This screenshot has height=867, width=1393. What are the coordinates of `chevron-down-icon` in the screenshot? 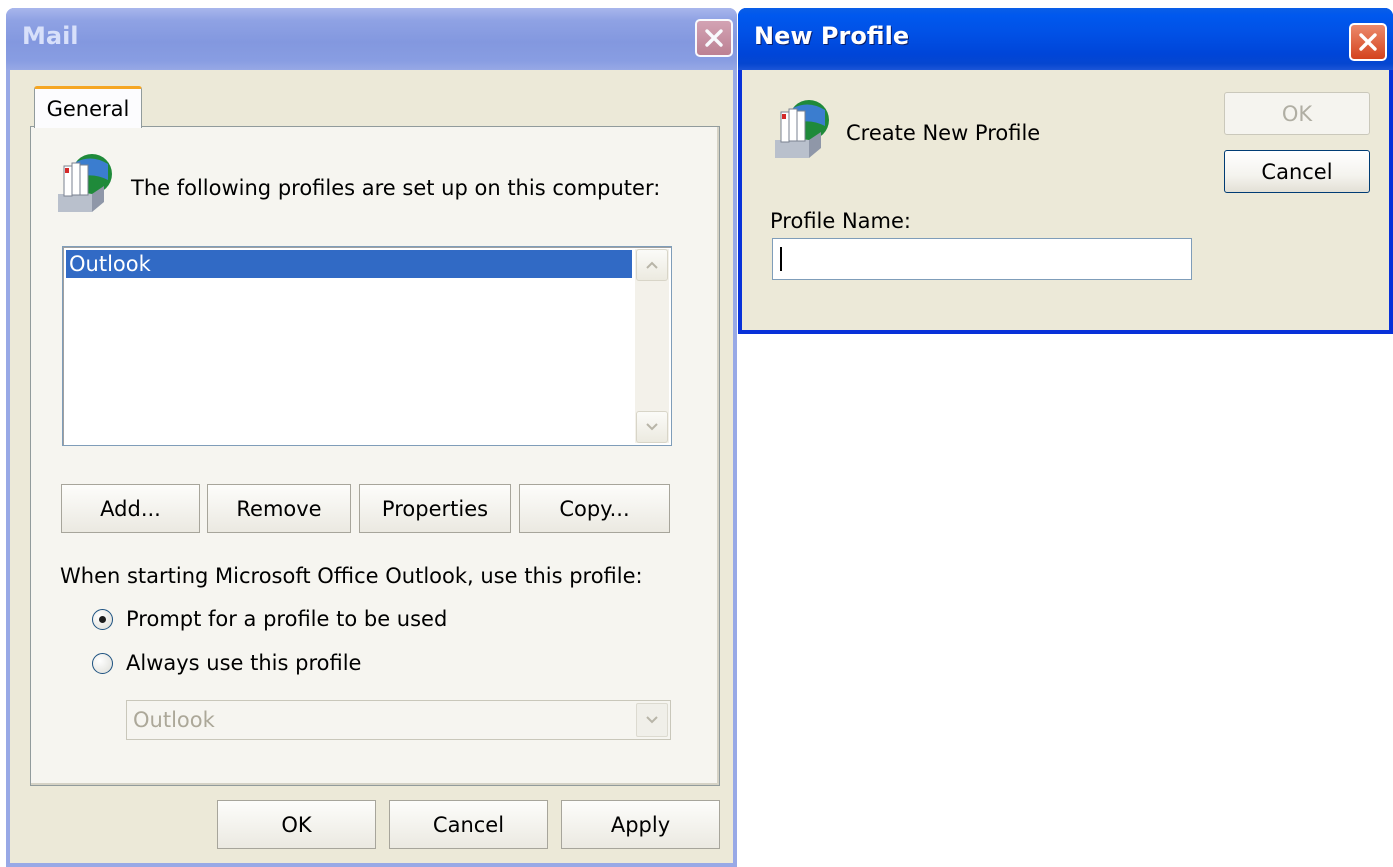 It's located at (652, 720).